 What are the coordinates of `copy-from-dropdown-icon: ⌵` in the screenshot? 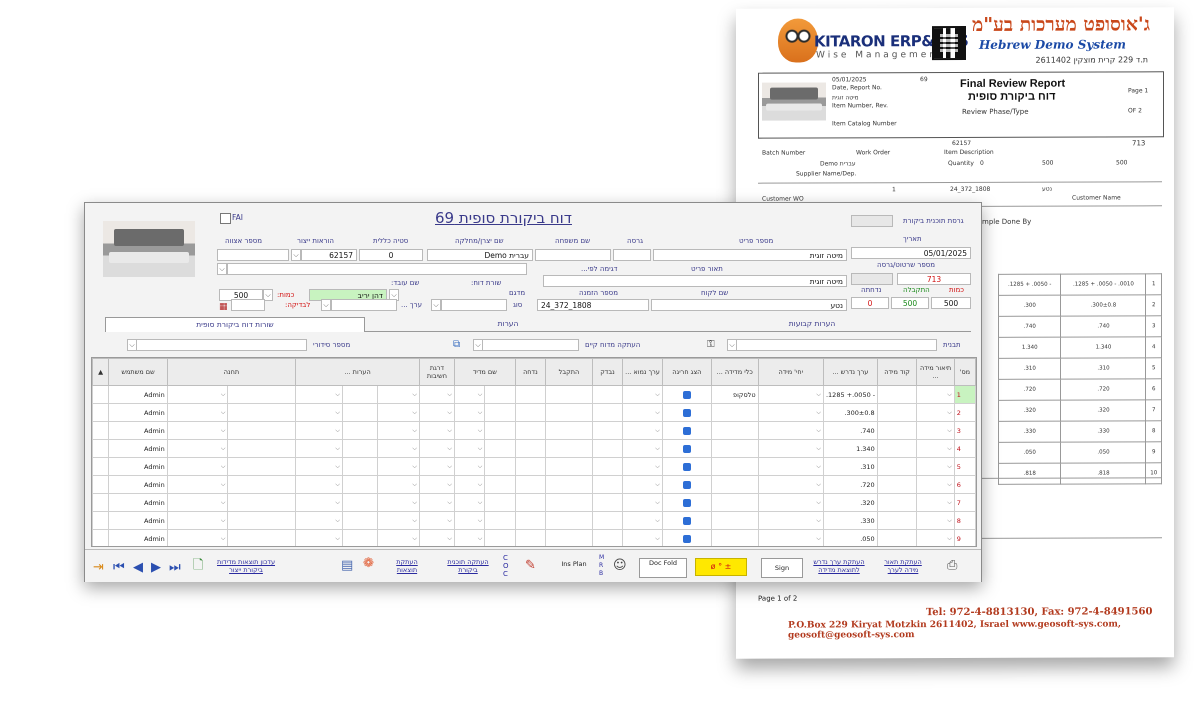 It's located at (478, 345).